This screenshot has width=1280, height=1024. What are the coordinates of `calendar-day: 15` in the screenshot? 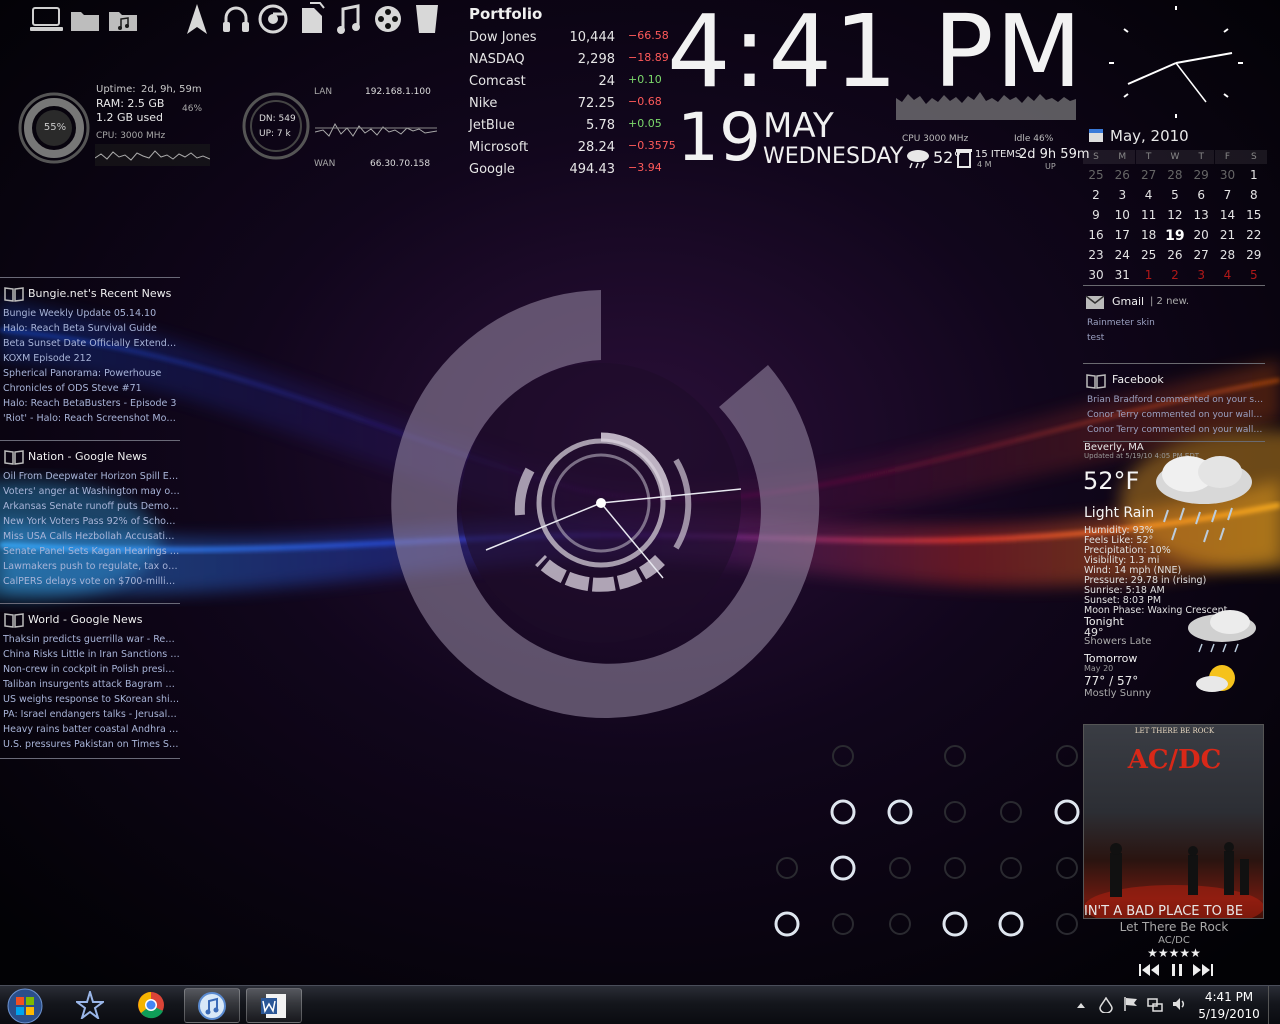 It's located at (1254, 215).